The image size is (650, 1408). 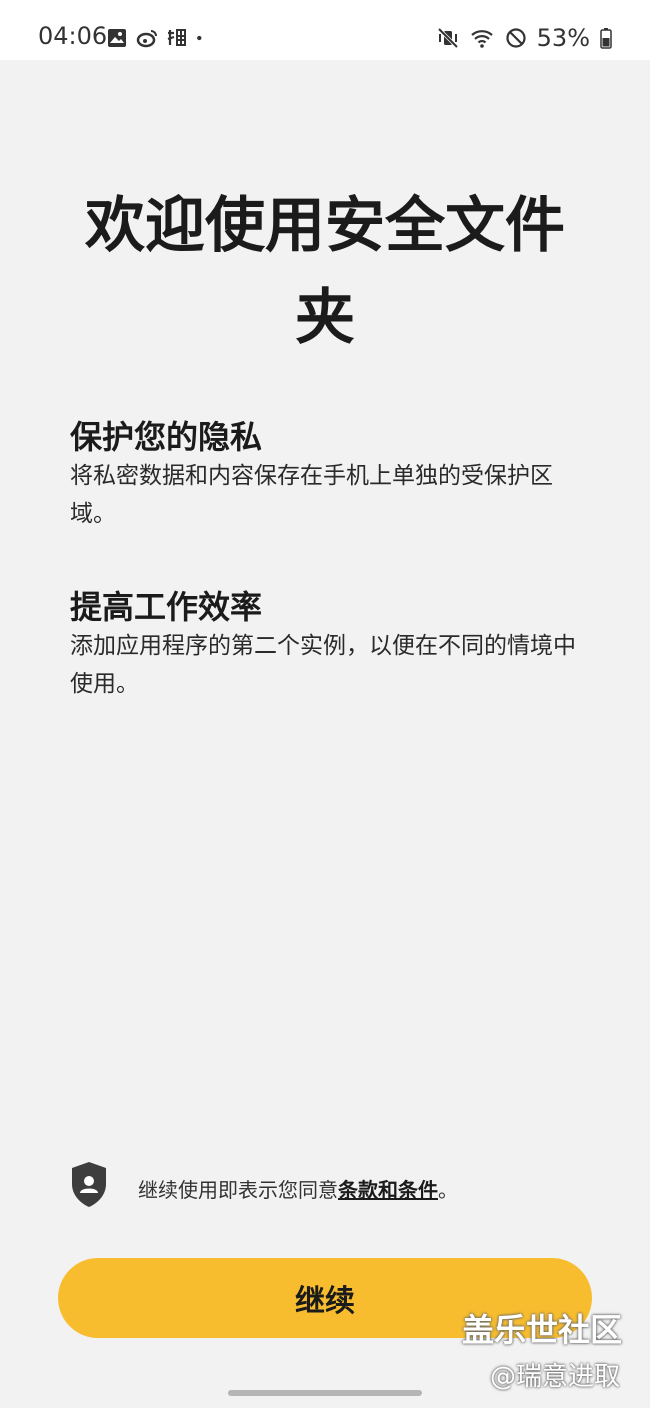 What do you see at coordinates (481, 39) in the screenshot?
I see `wifi-icon` at bounding box center [481, 39].